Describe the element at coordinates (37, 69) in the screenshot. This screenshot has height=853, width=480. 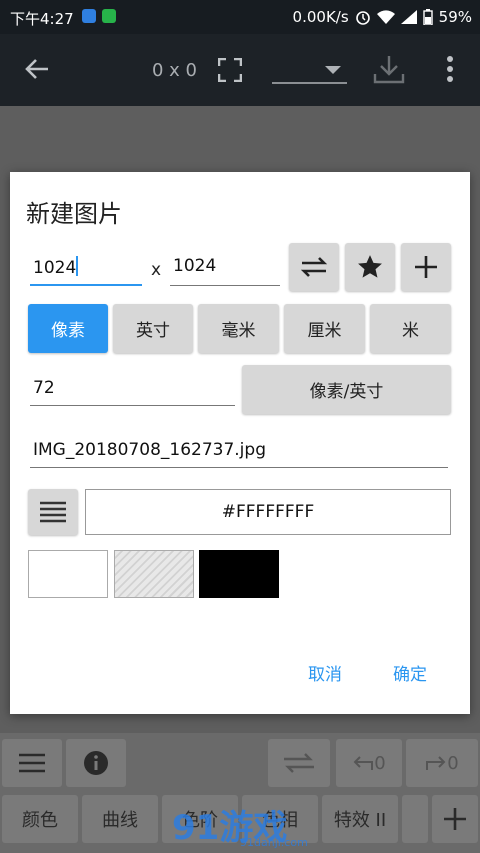
I see `back-arrow-icon` at that location.